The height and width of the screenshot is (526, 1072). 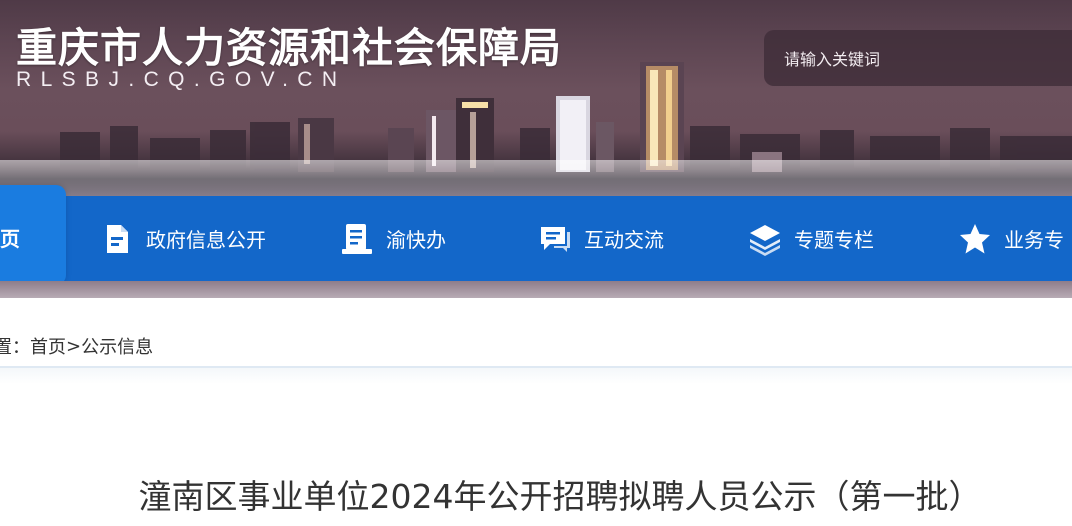 I want to click on nav-item-label: 业务专, so click(x=1034, y=240).